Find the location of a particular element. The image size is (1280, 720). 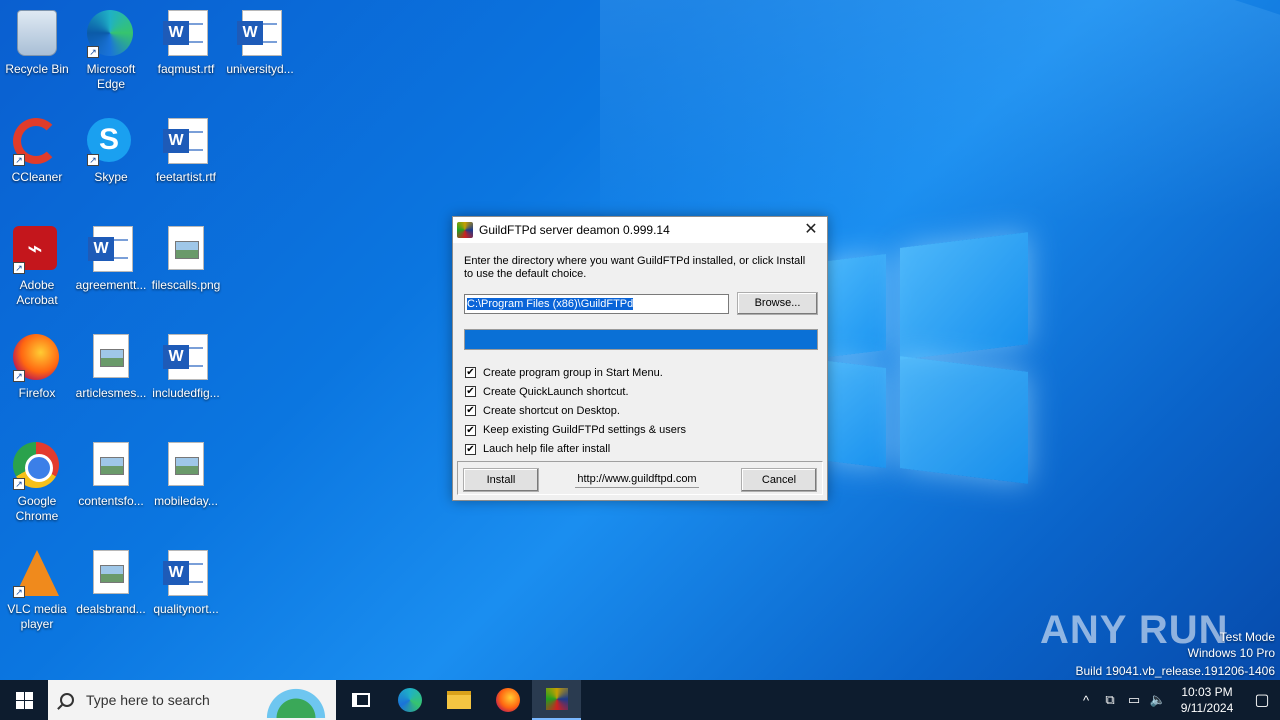

checkbox-launch-help: ✔ Lauch help file after install is located at coordinates (575, 449).